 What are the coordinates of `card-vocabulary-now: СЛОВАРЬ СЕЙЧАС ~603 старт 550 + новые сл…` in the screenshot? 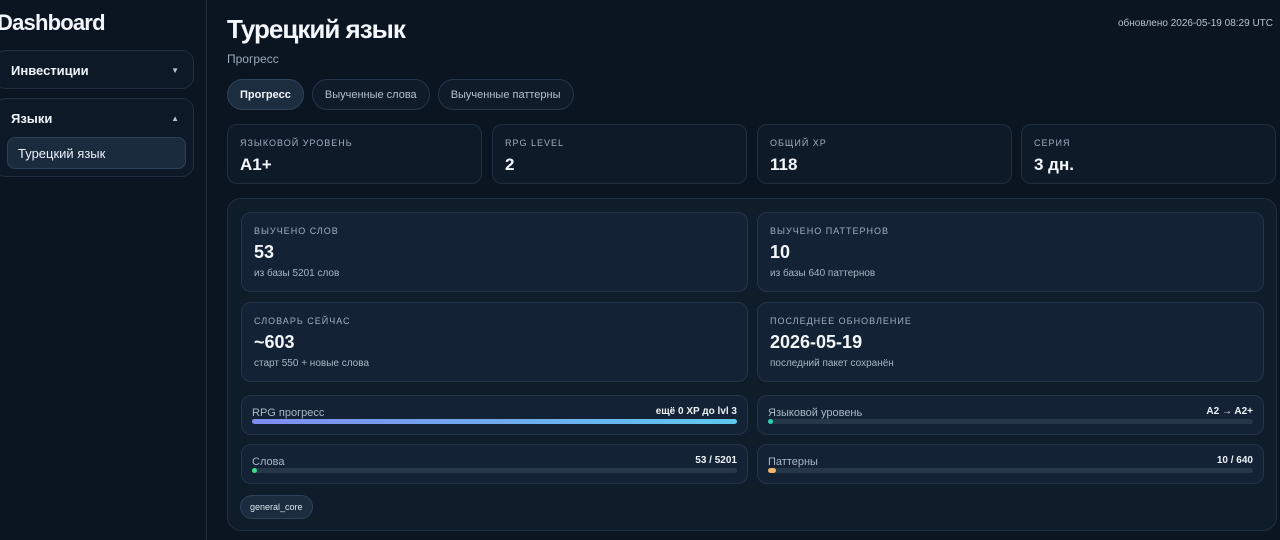 It's located at (494, 342).